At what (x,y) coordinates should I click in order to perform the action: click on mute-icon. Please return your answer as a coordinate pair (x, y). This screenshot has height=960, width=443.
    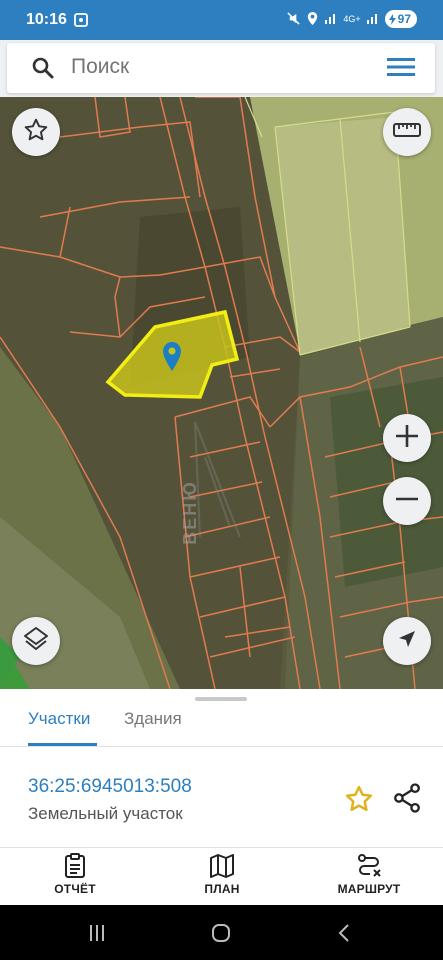
    Looking at the image, I should click on (293, 19).